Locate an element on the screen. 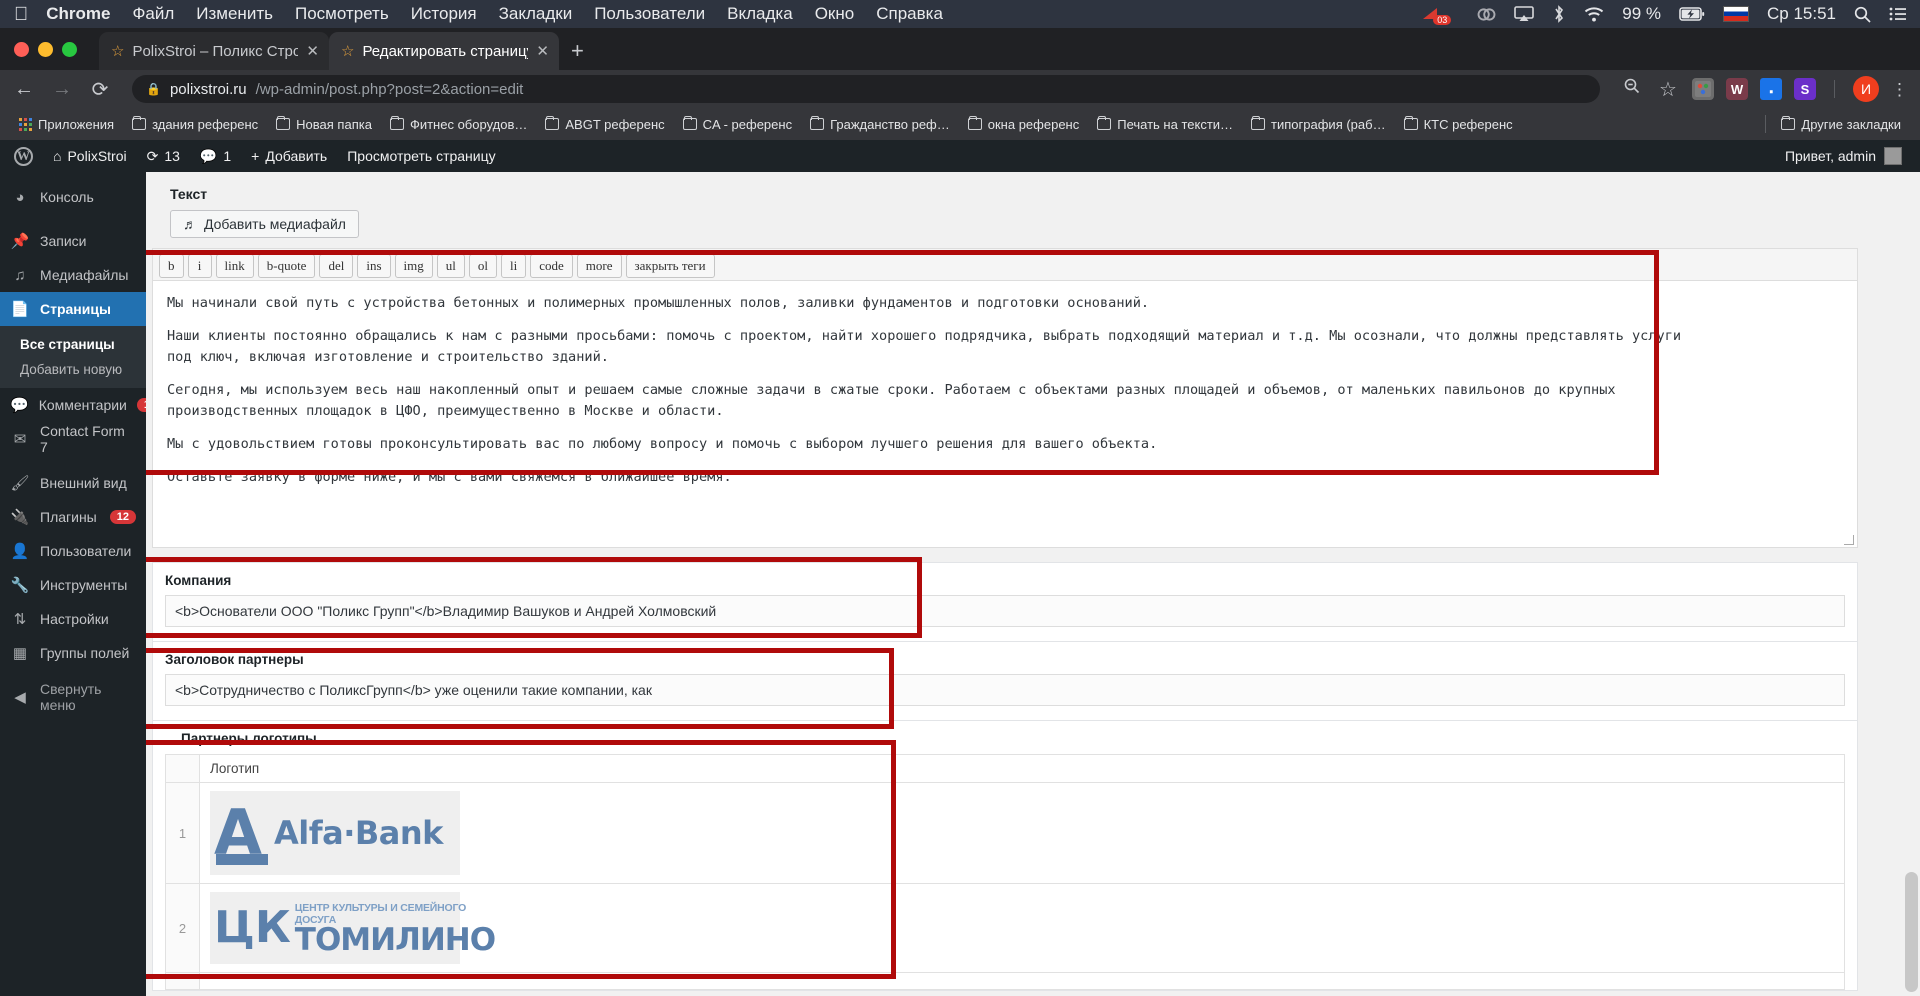 Image resolution: width=1920 pixels, height=996 pixels. skype-icon: S is located at coordinates (1805, 89).